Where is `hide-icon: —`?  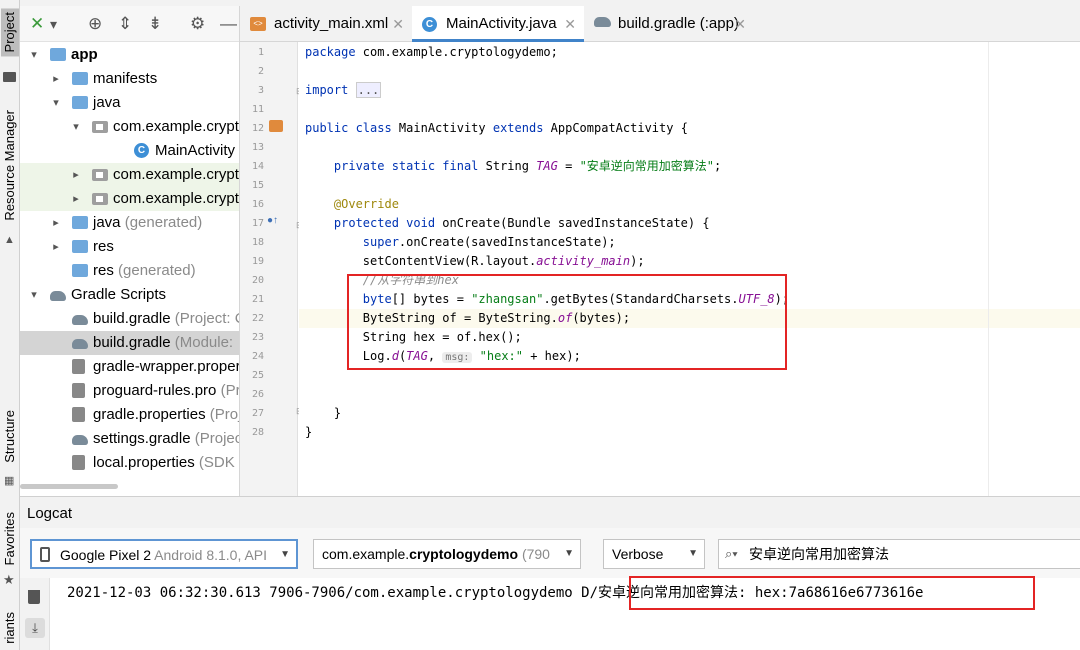
hide-icon: — is located at coordinates (228, 24).